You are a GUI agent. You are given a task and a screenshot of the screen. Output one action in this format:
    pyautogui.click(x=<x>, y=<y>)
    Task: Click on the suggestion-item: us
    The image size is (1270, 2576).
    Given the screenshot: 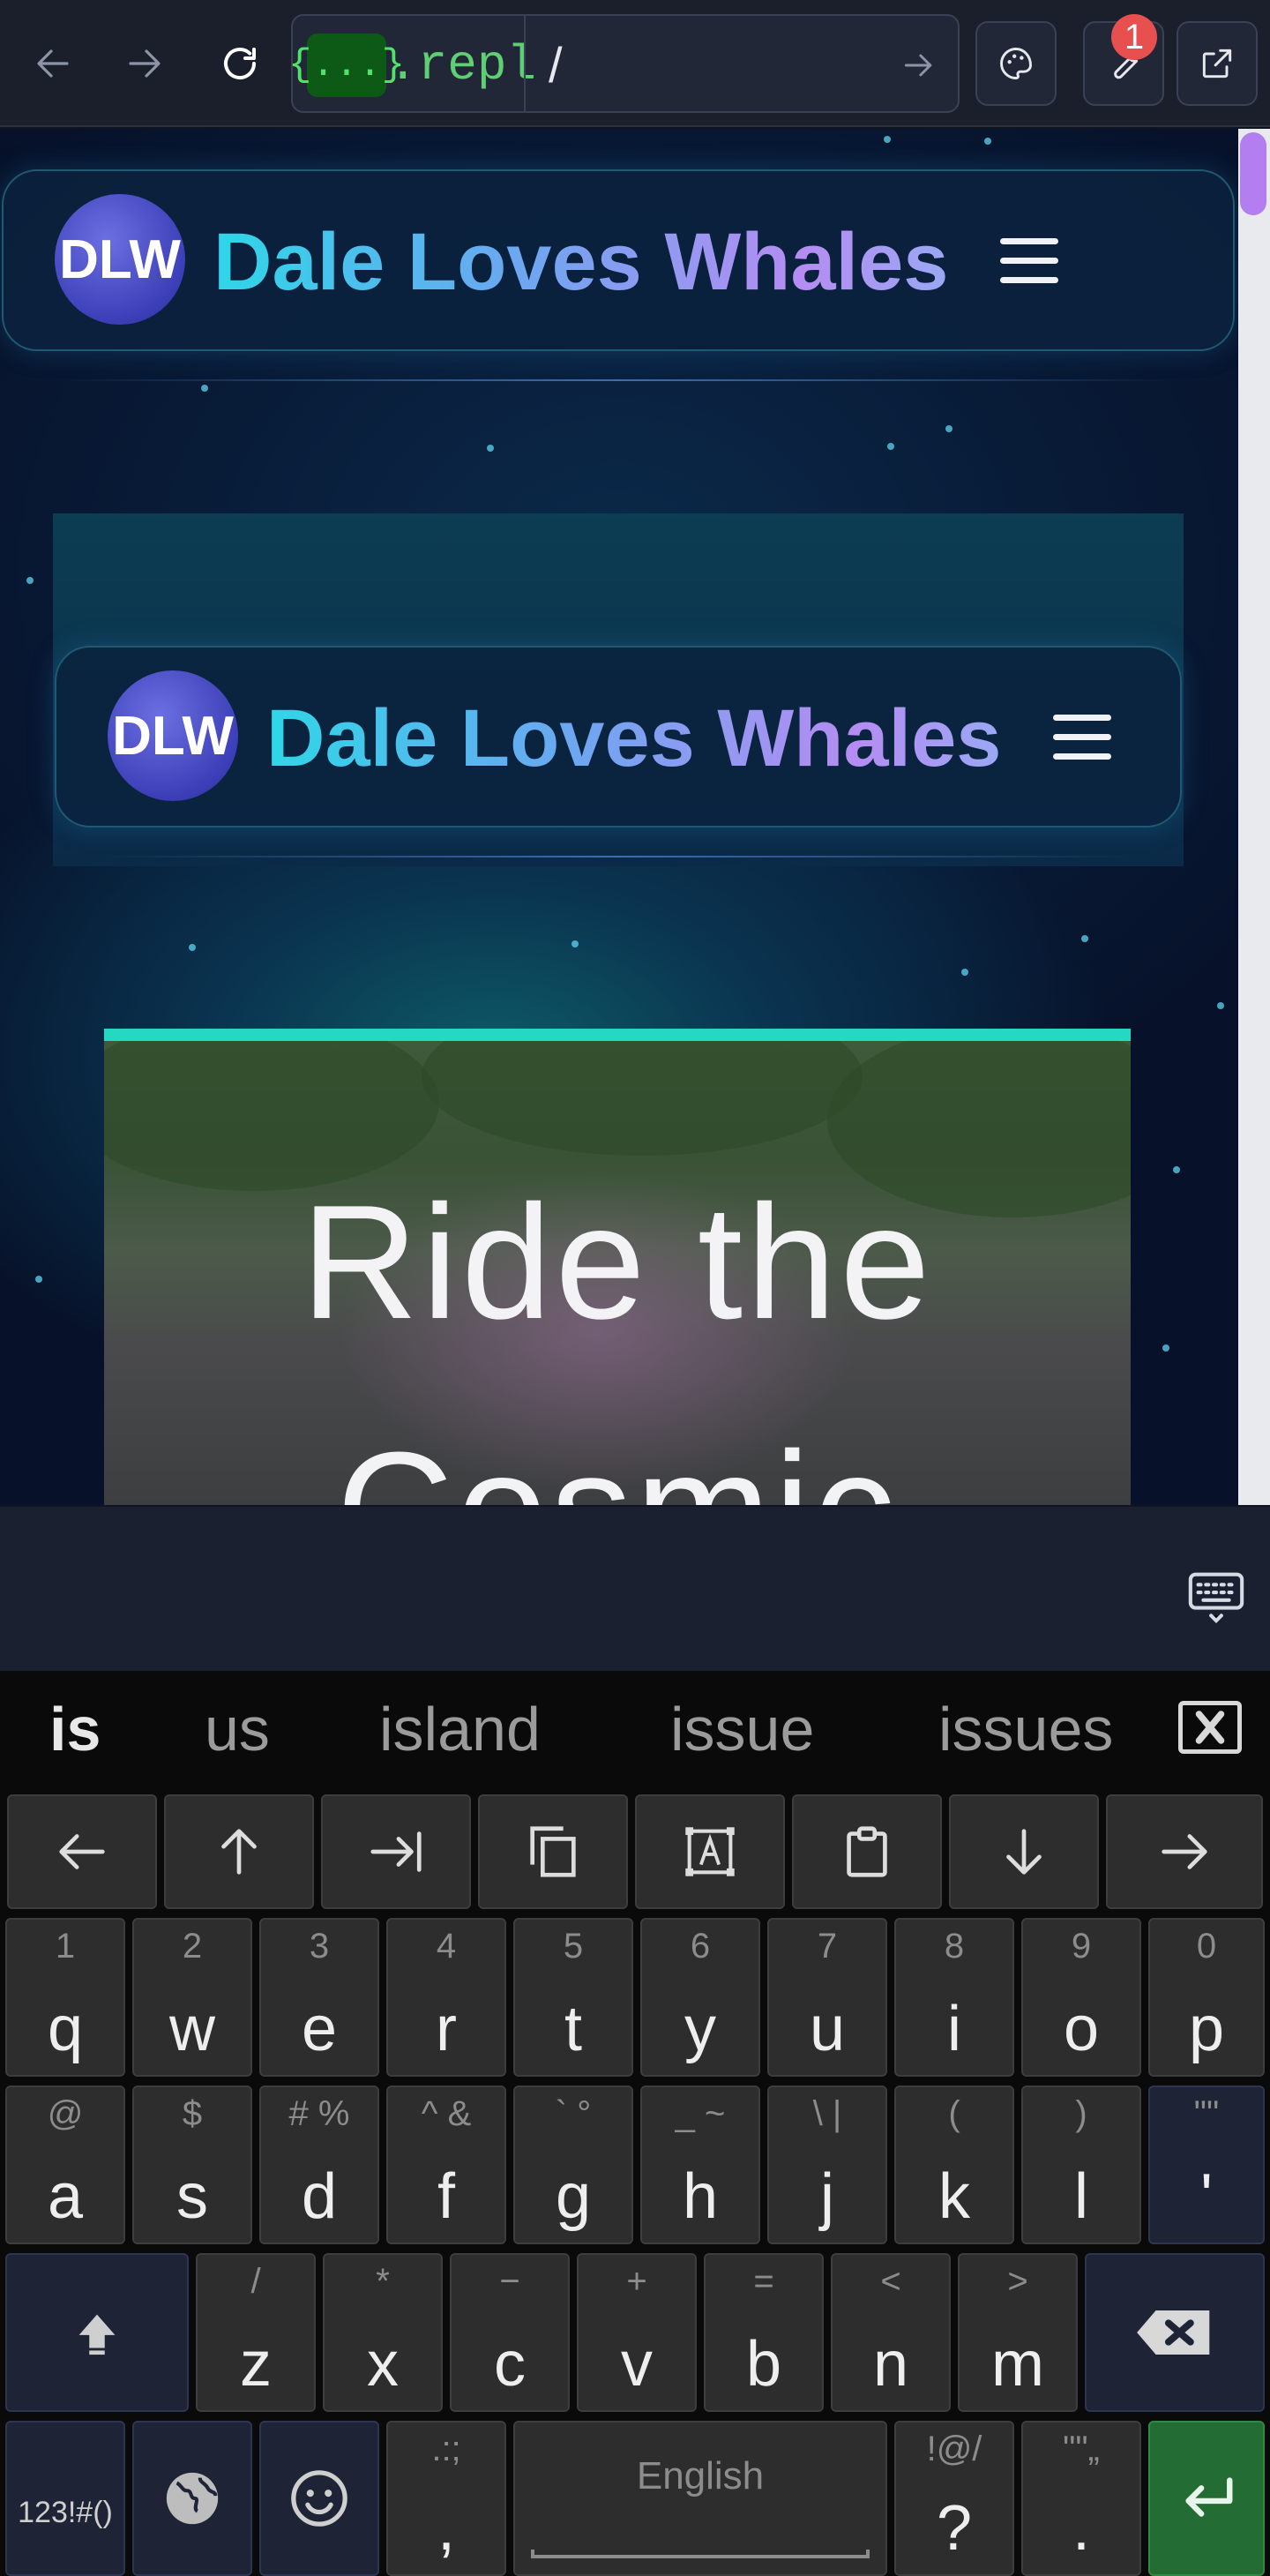 What is the action you would take?
    pyautogui.click(x=237, y=1729)
    